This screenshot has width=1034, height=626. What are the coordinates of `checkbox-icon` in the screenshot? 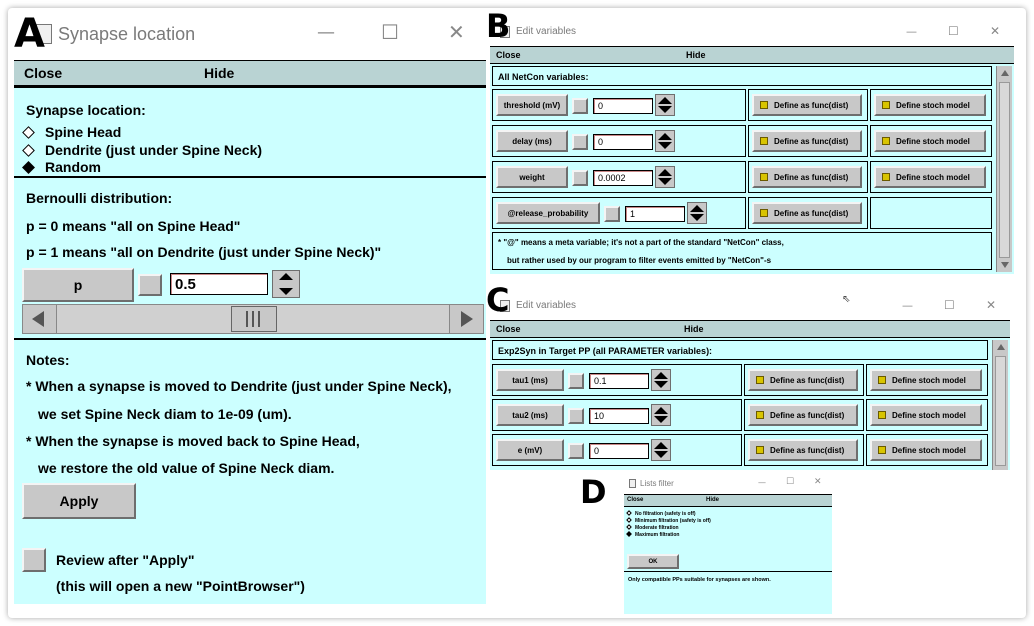 It's located at (760, 415).